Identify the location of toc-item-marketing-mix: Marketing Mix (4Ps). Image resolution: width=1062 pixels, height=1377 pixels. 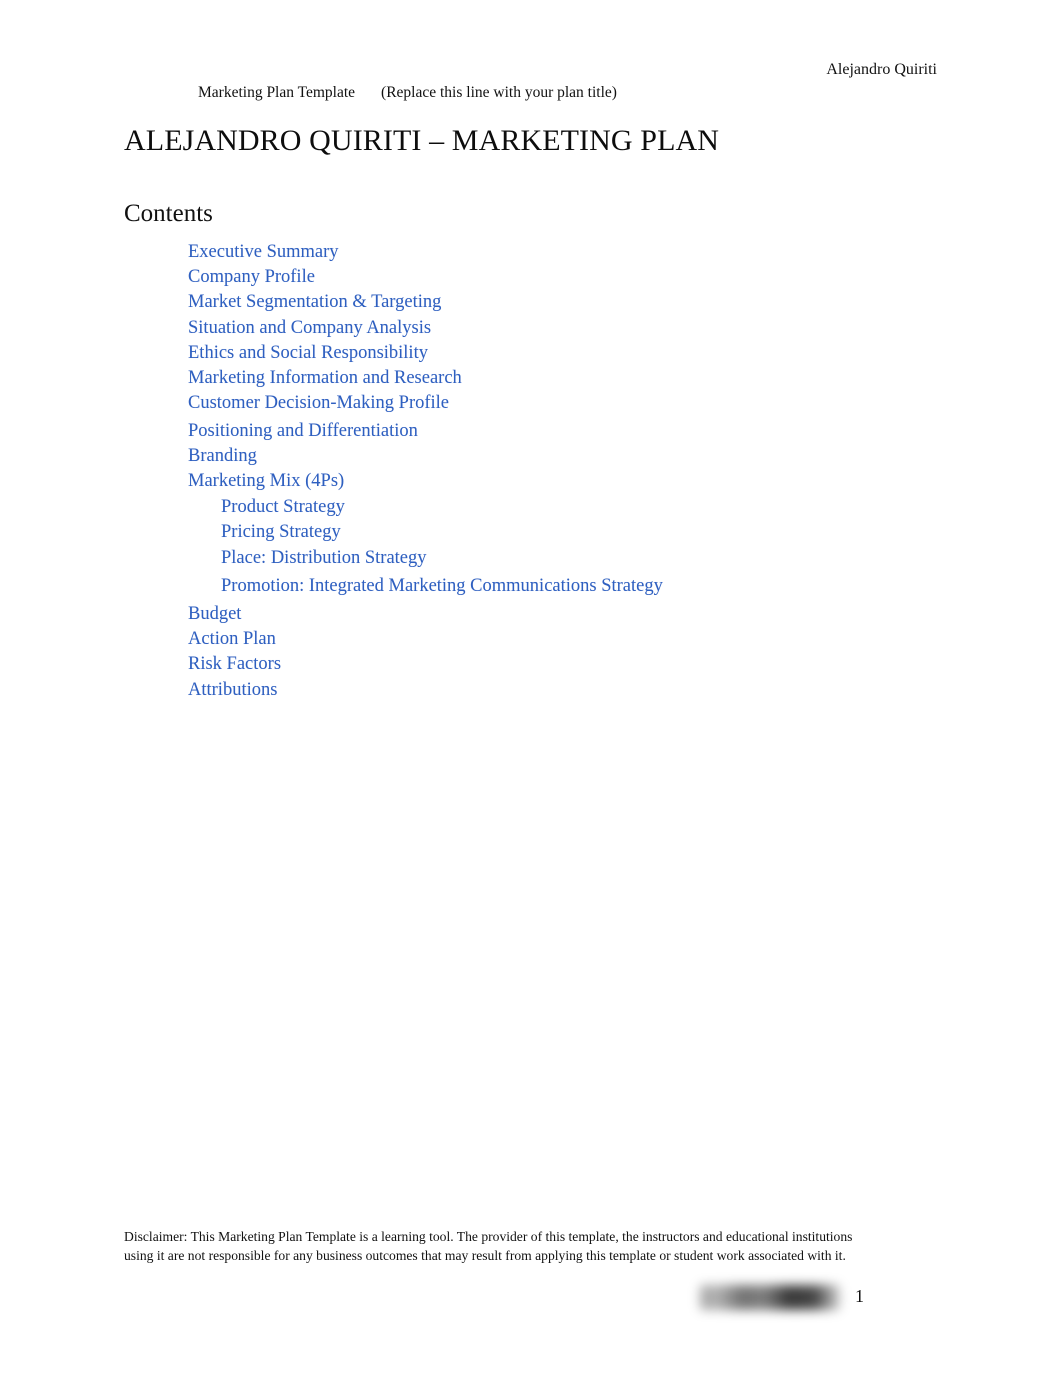
(538, 481).